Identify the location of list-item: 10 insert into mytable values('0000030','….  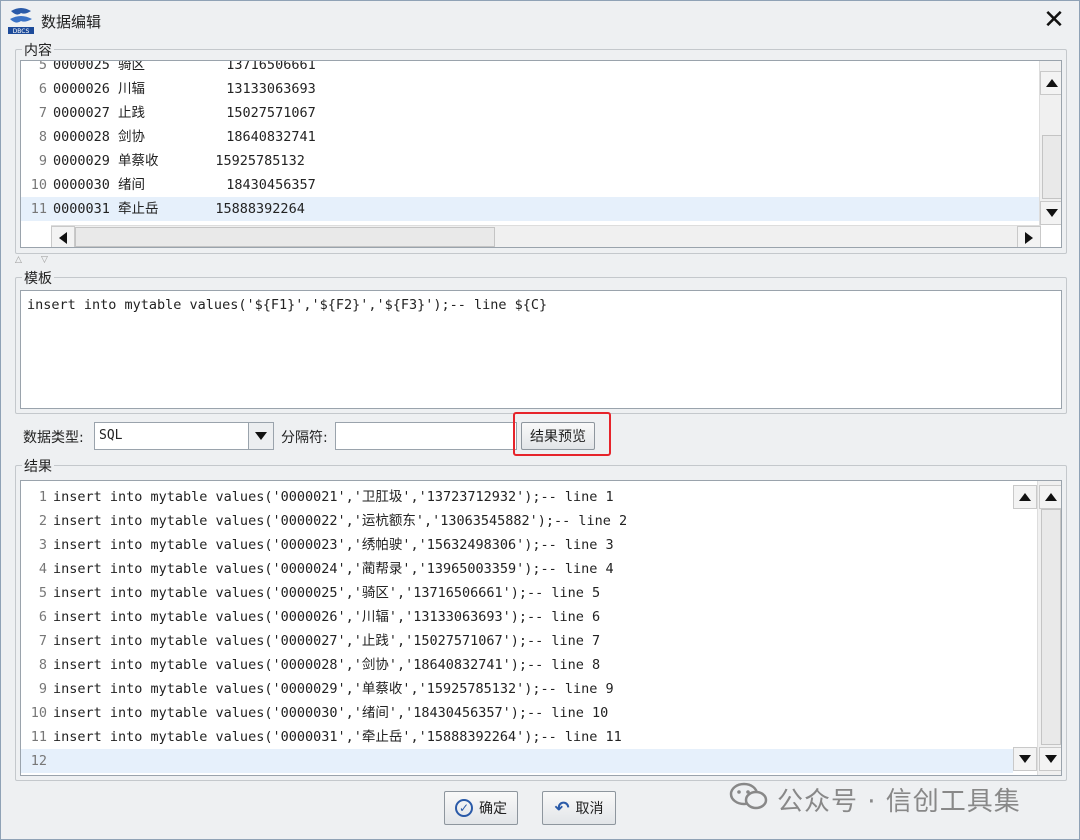
(517, 713).